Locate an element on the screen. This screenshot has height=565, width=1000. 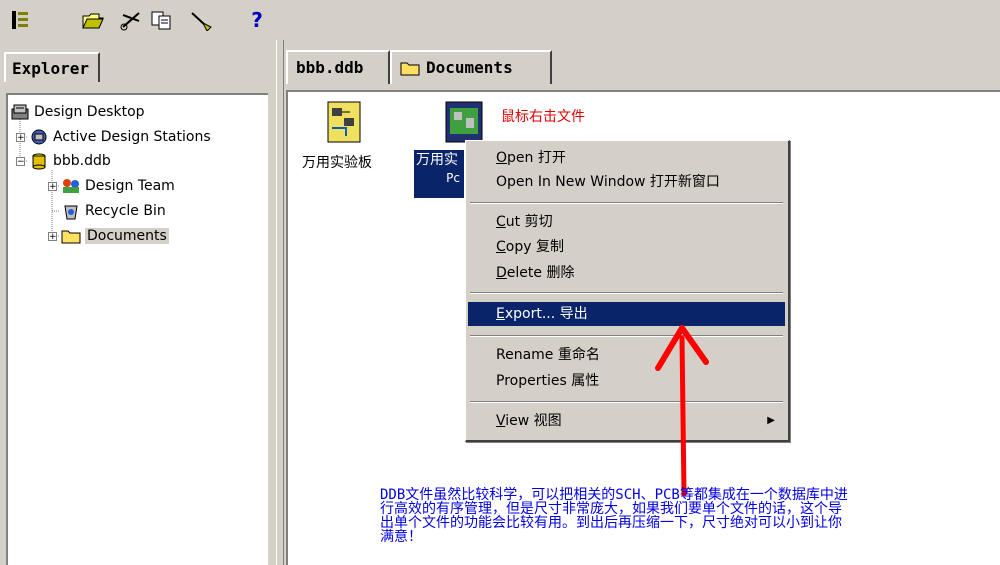
menu-item-cut: Cut 剪切 is located at coordinates (626, 222).